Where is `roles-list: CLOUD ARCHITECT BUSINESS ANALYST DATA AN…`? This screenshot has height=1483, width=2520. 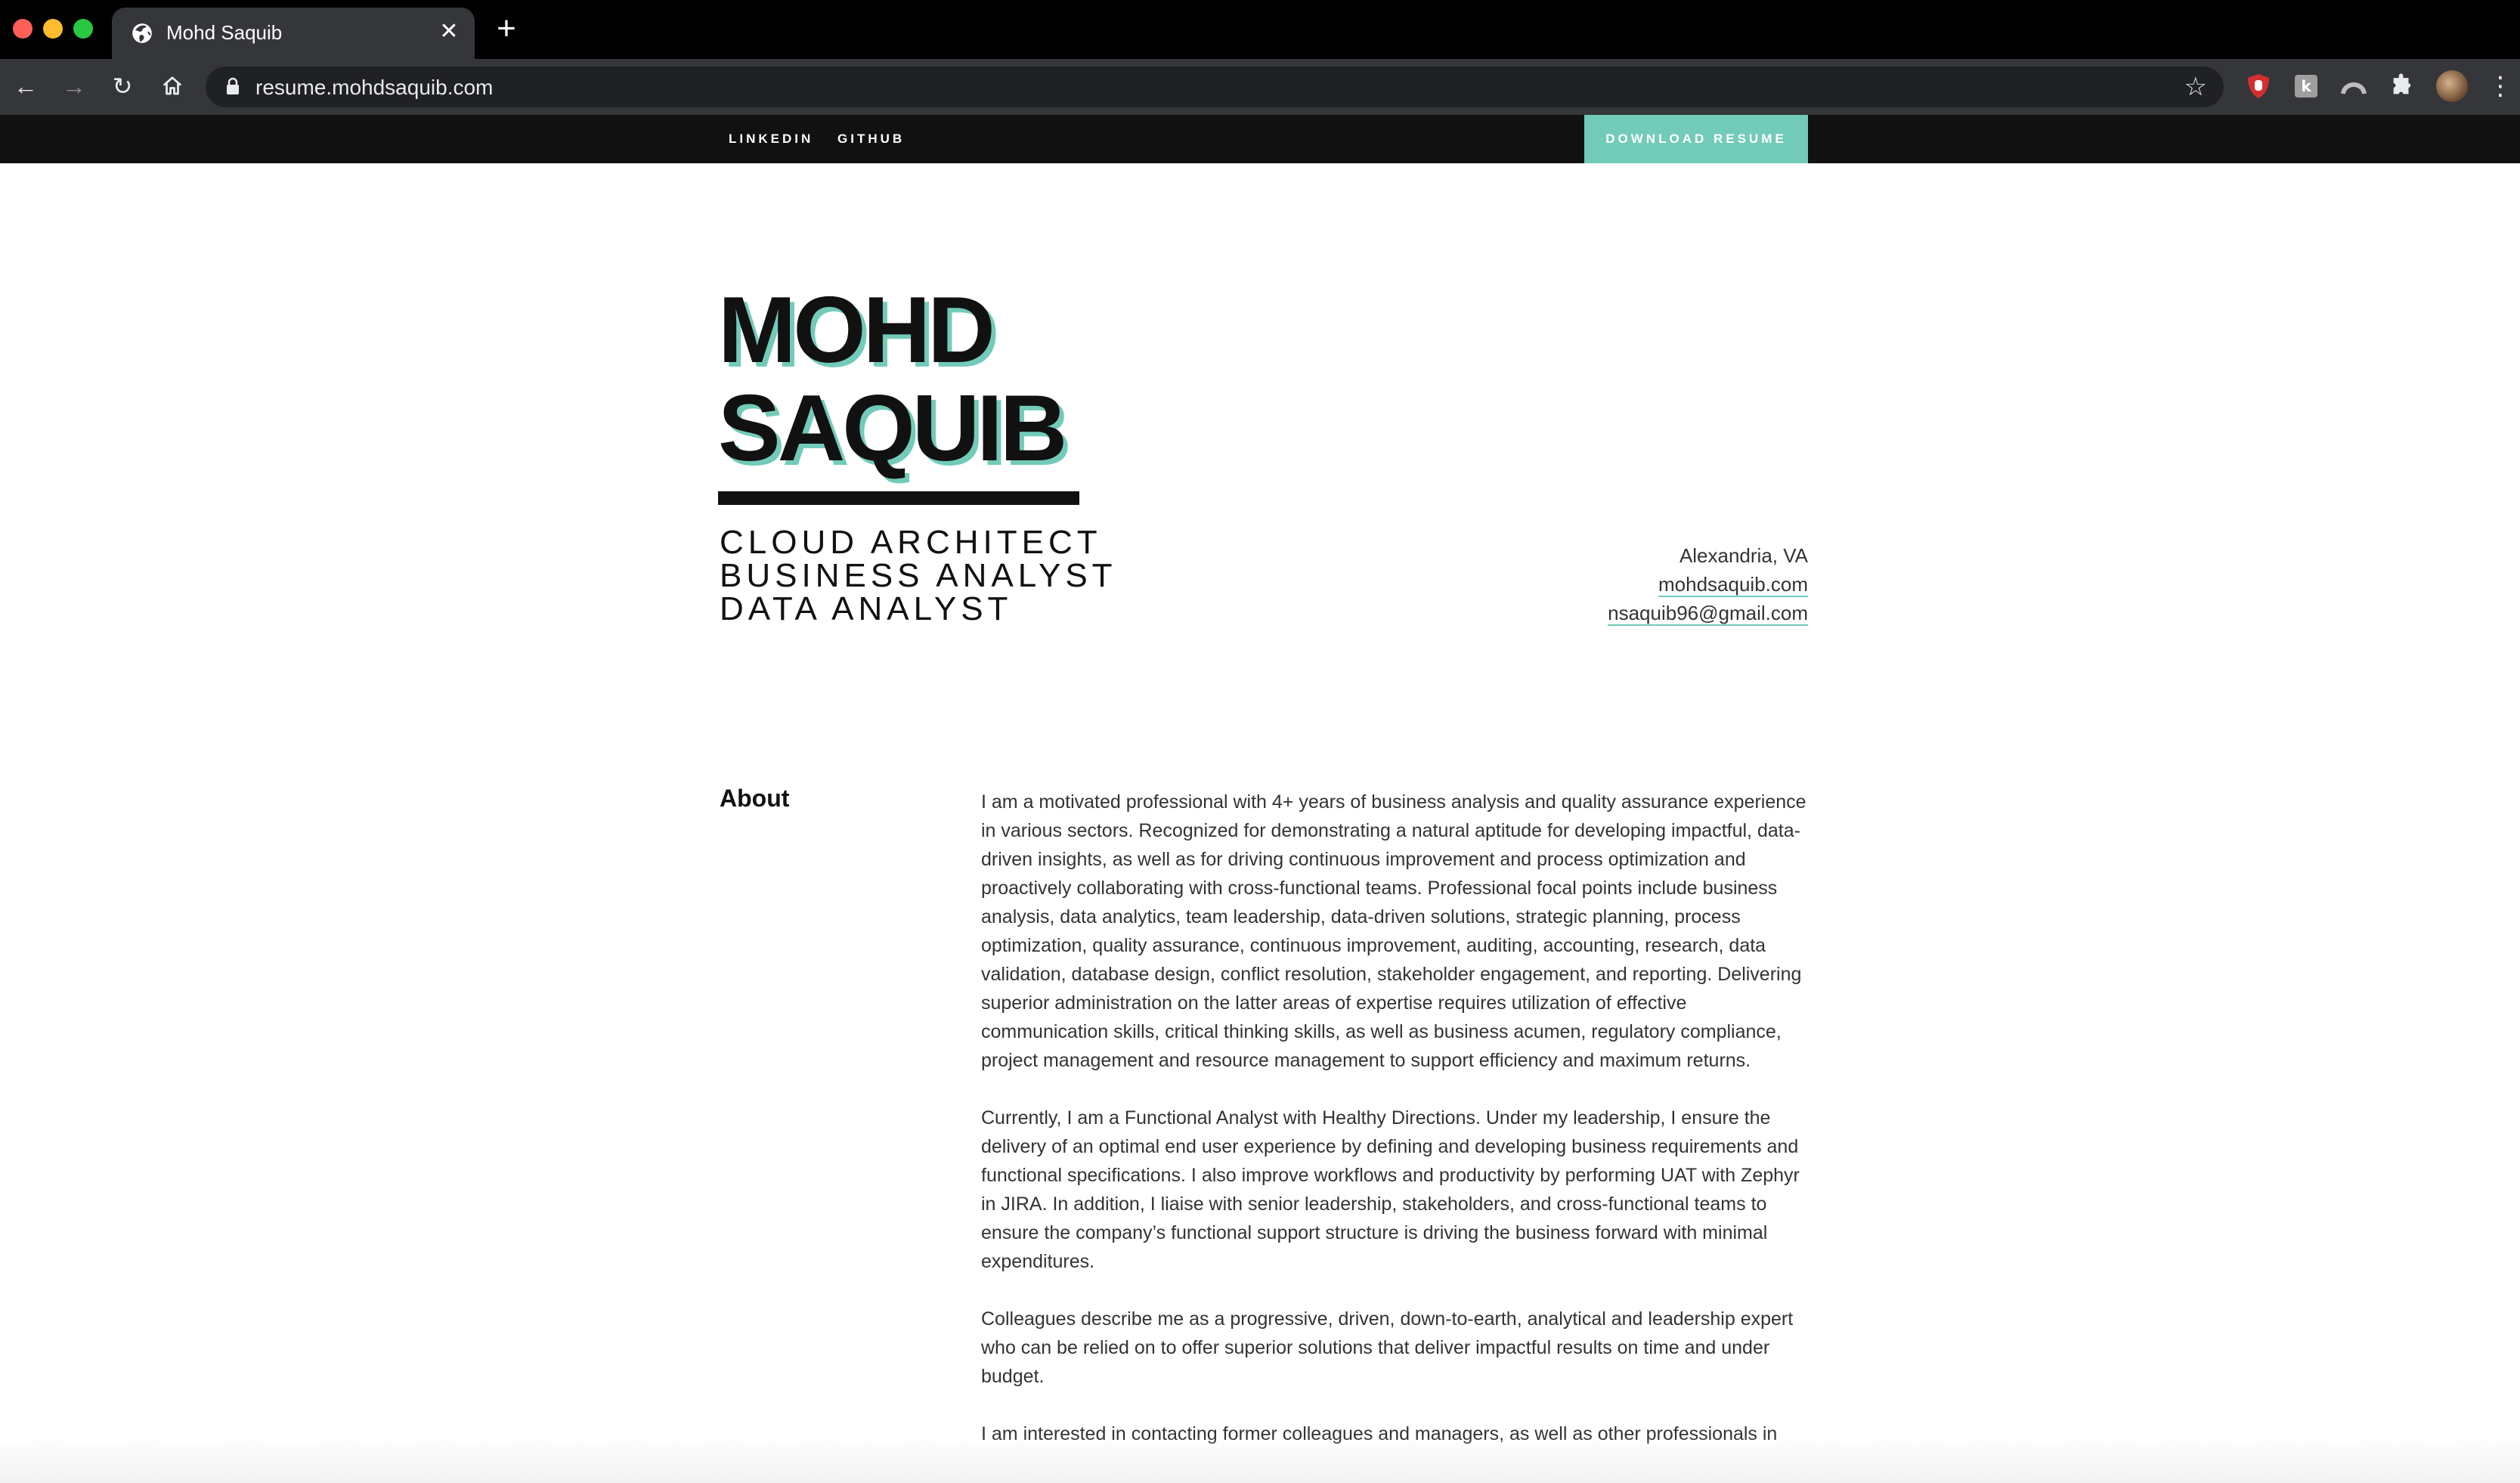 roles-list: CLOUD ARCHITECT BUSINESS ANALYST DATA AN… is located at coordinates (918, 576).